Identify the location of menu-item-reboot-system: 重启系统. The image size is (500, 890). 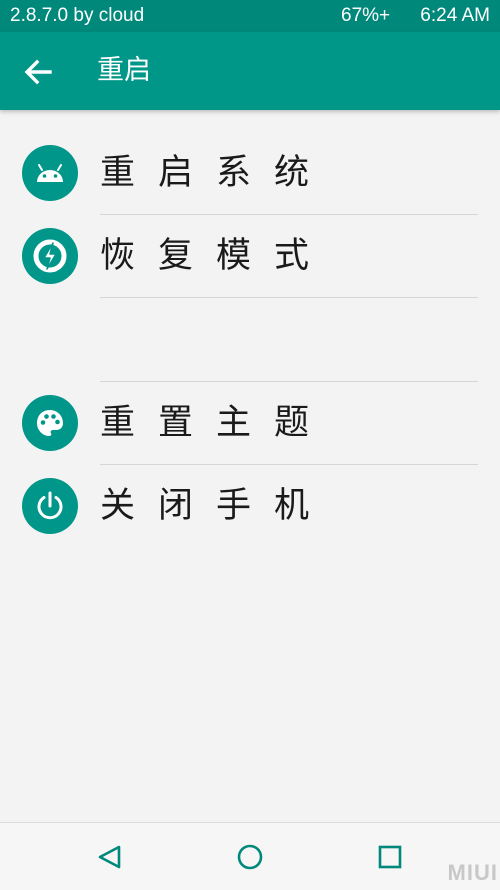
(250, 173).